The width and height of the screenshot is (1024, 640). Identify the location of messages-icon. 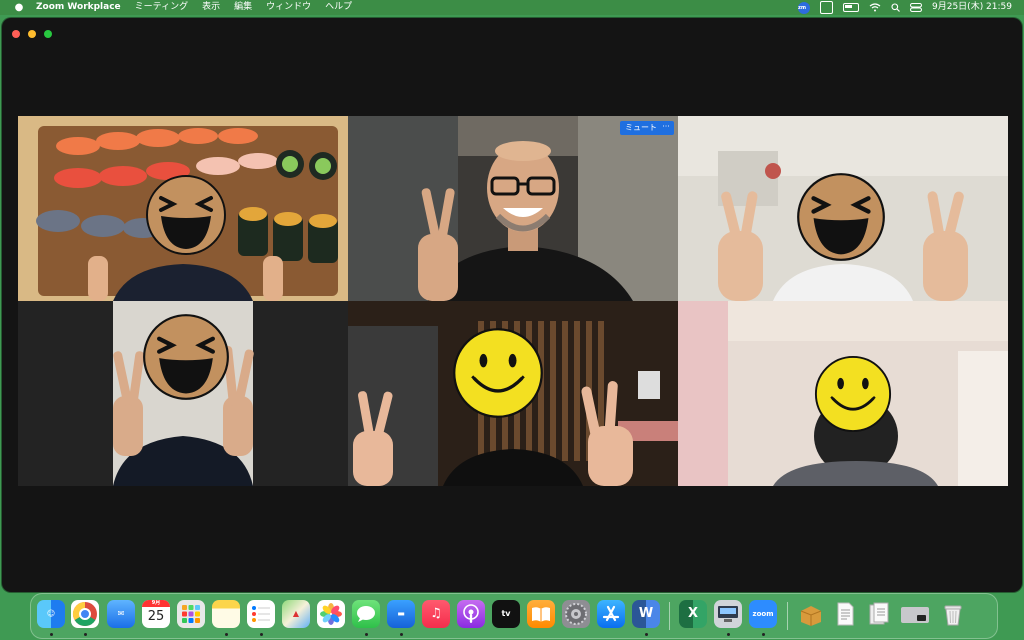
(366, 614).